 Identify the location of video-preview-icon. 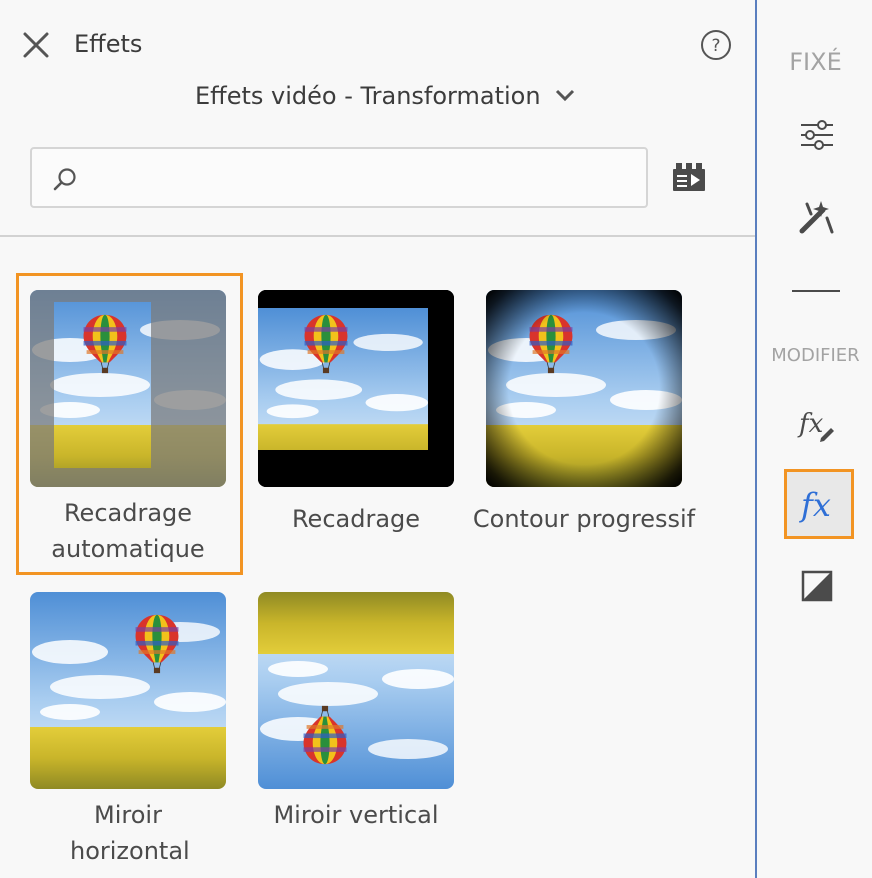
(689, 177).